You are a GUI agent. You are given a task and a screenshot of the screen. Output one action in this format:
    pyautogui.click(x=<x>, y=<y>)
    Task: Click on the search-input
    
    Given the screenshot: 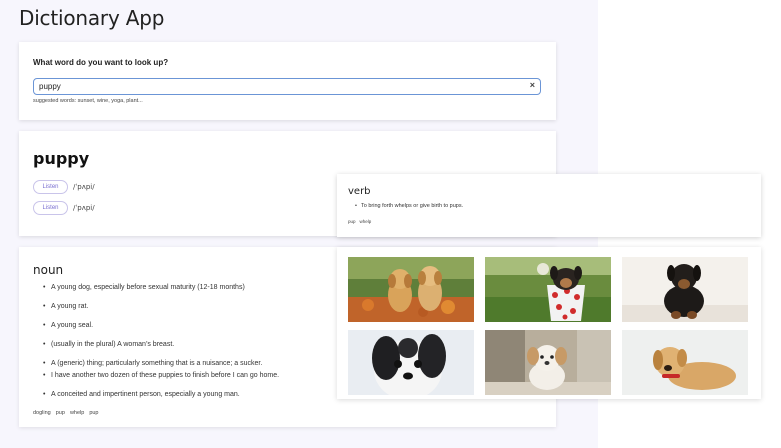 What is the action you would take?
    pyautogui.click(x=274, y=86)
    